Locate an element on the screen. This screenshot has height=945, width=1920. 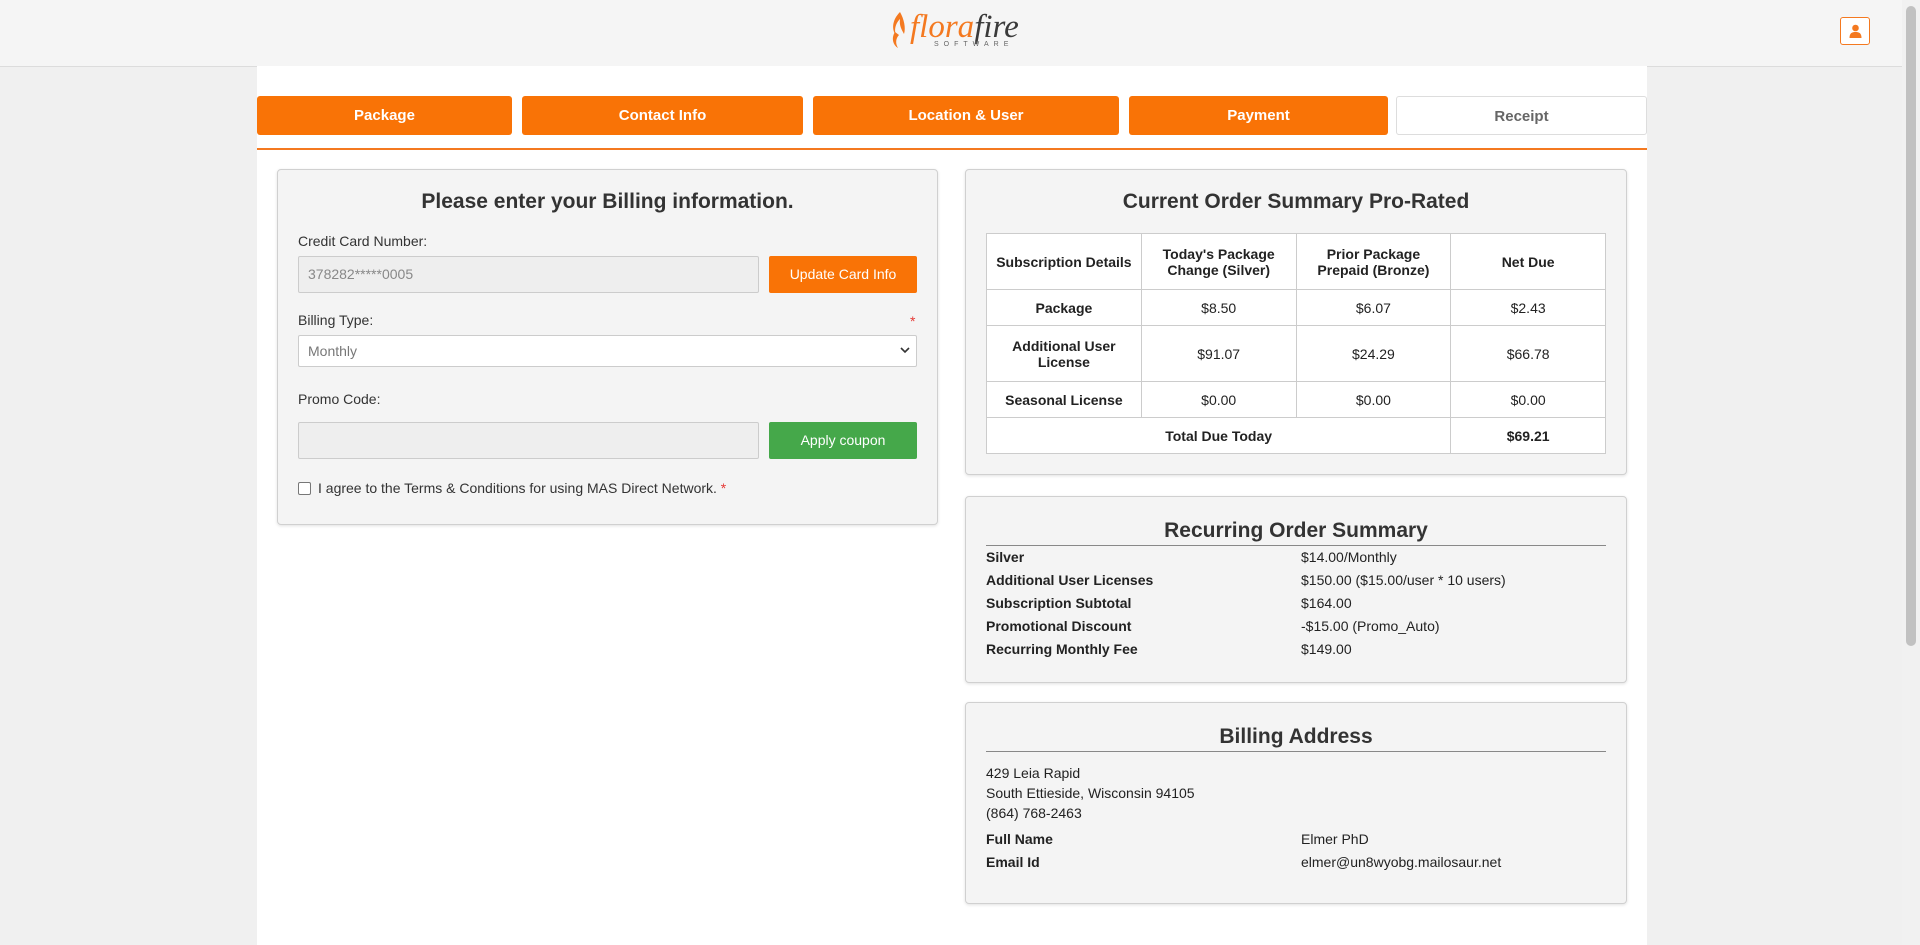
step-contact-info: Contact Info is located at coordinates (662, 115).